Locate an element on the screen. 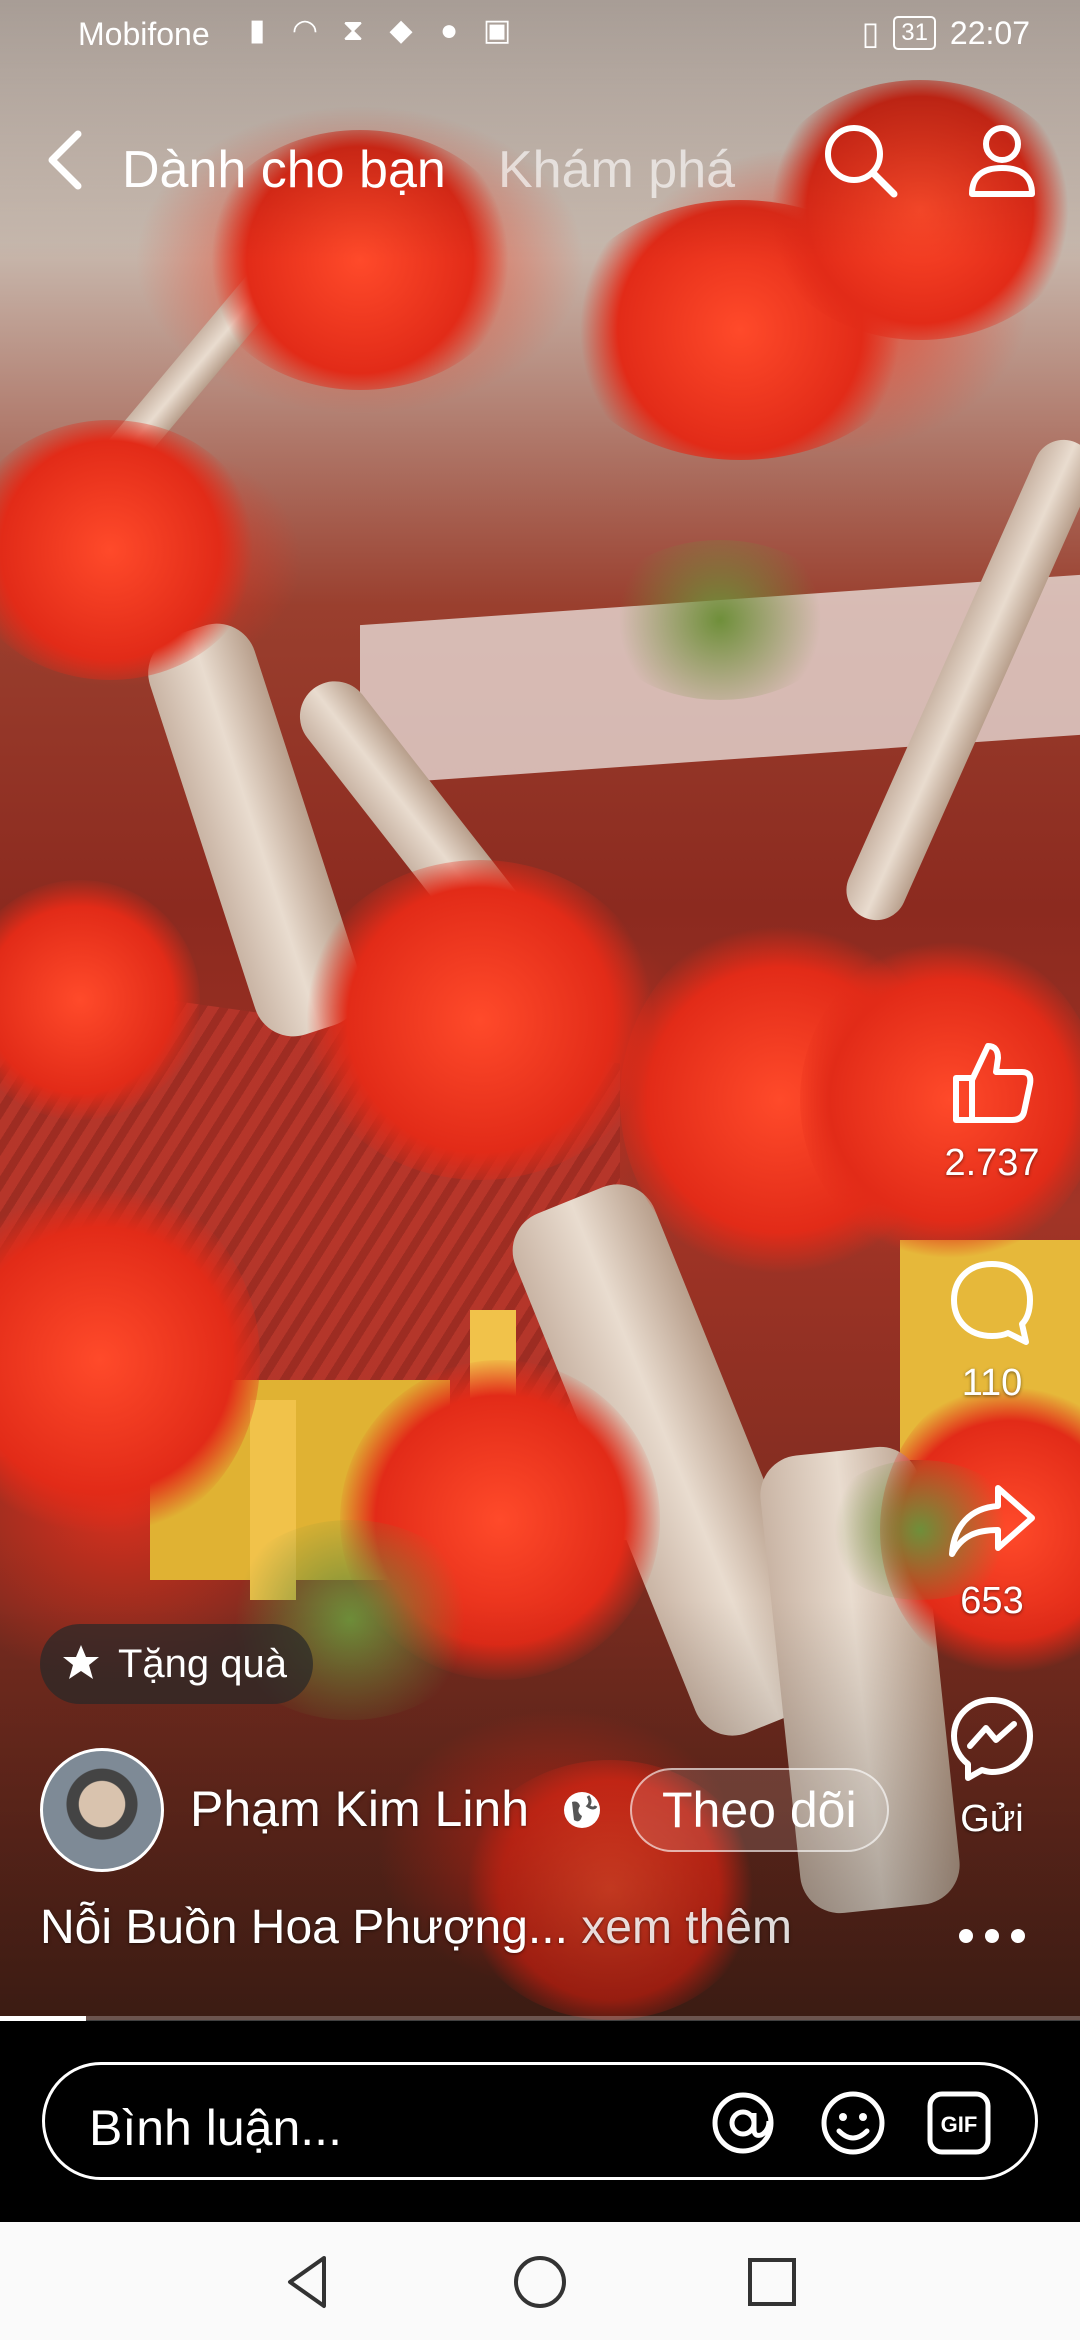 This screenshot has height=2340, width=1080. send-label: Gửi is located at coordinates (992, 1819).